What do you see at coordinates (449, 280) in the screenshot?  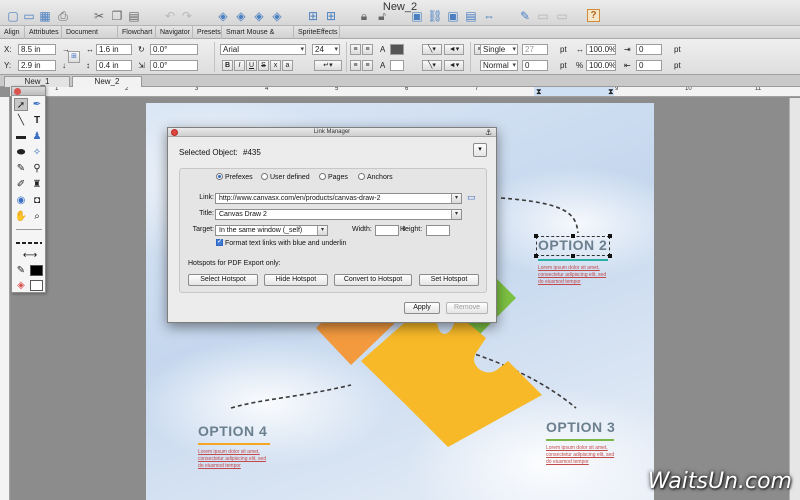 I see `set-hotspot-button: Set Hotspot` at bounding box center [449, 280].